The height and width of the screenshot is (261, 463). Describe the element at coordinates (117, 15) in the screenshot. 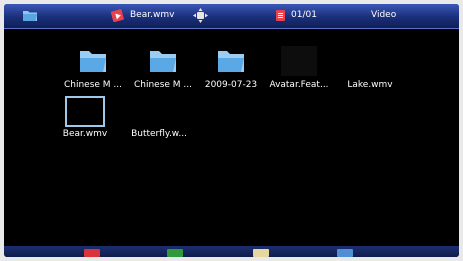

I see `video-file-icon` at that location.